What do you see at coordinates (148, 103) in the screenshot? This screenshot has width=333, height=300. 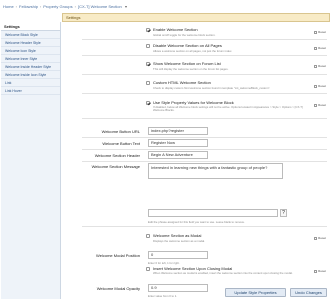 I see `use-style-property-values-checkbox` at bounding box center [148, 103].